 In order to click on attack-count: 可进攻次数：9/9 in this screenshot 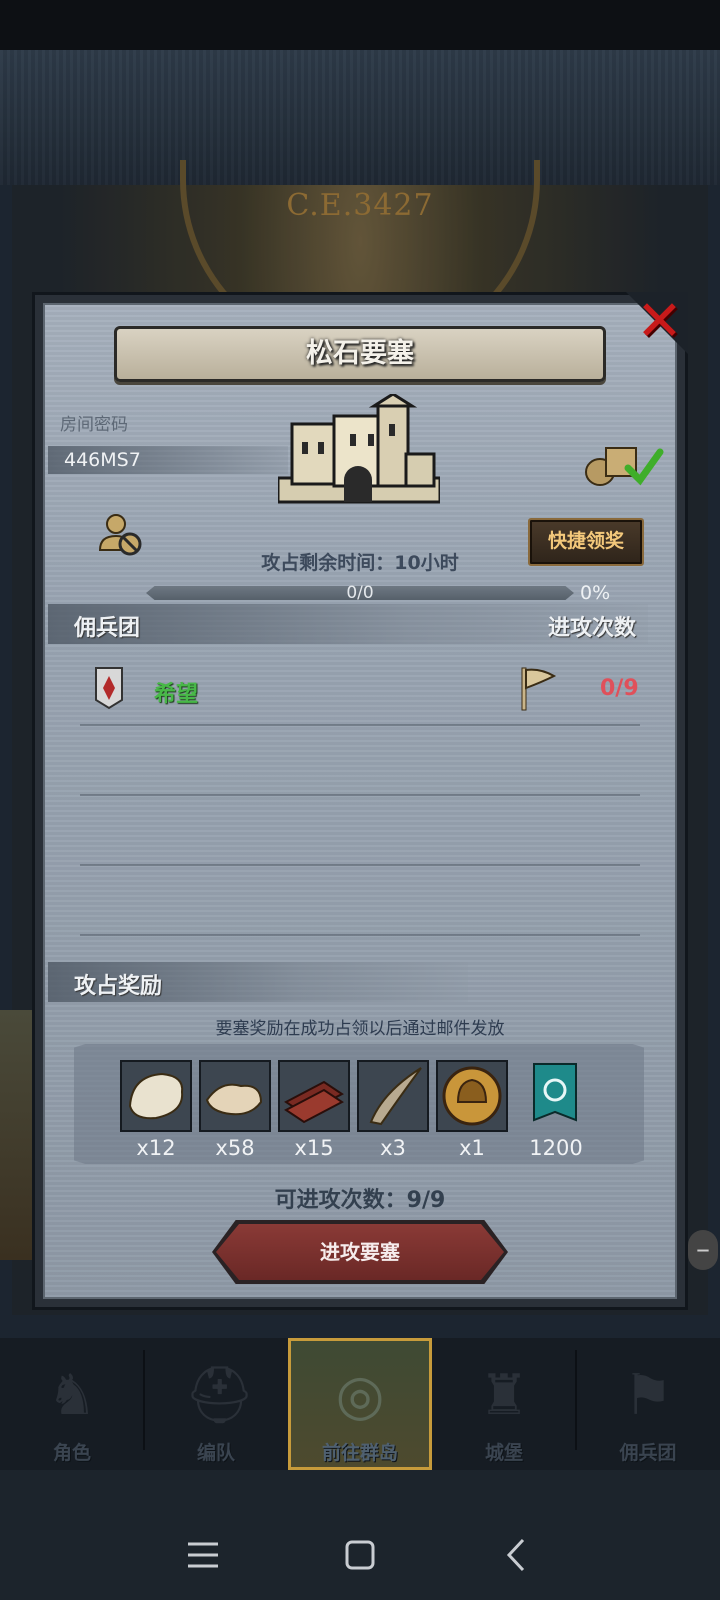, I will do `click(360, 1198)`.